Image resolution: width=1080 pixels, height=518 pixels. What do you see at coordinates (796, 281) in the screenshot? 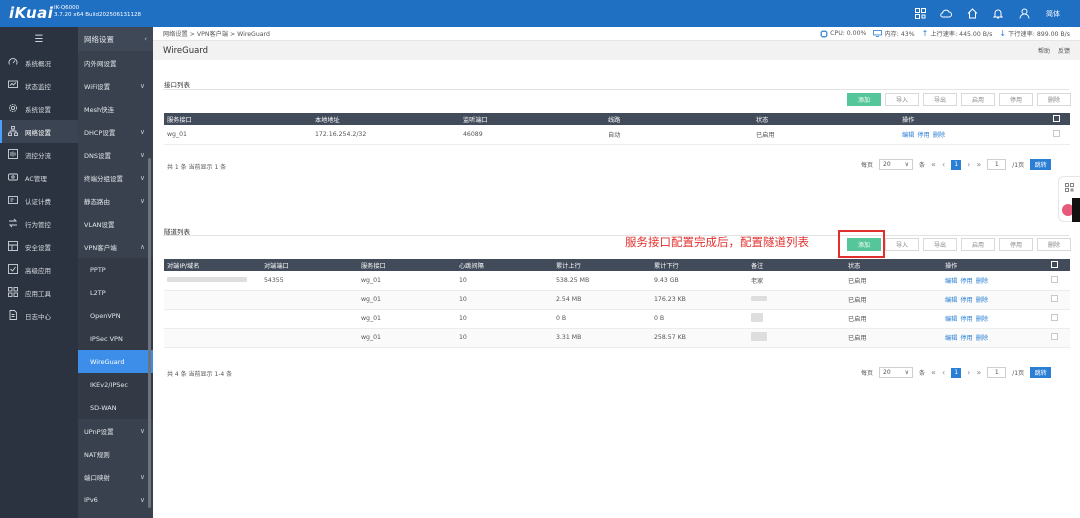
I see `cell-note: 老家` at bounding box center [796, 281].